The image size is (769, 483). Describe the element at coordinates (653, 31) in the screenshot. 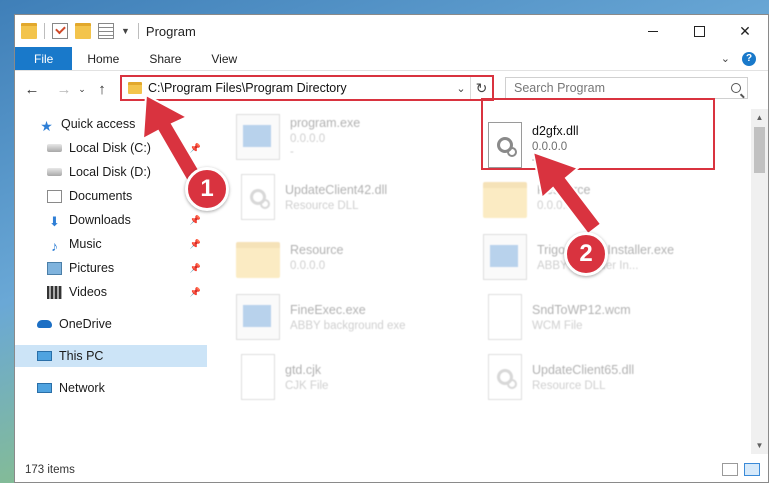

I see `minimize-button` at that location.